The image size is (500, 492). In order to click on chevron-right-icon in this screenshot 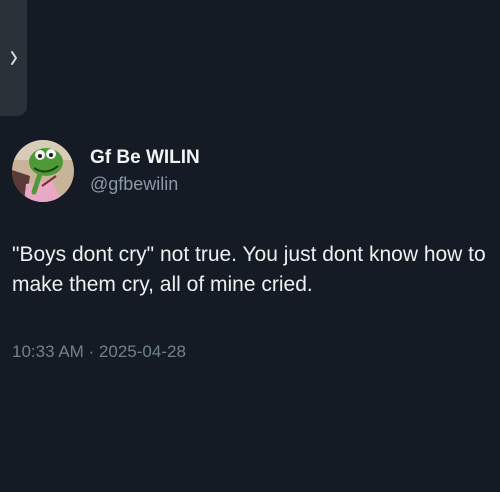, I will do `click(14, 58)`.